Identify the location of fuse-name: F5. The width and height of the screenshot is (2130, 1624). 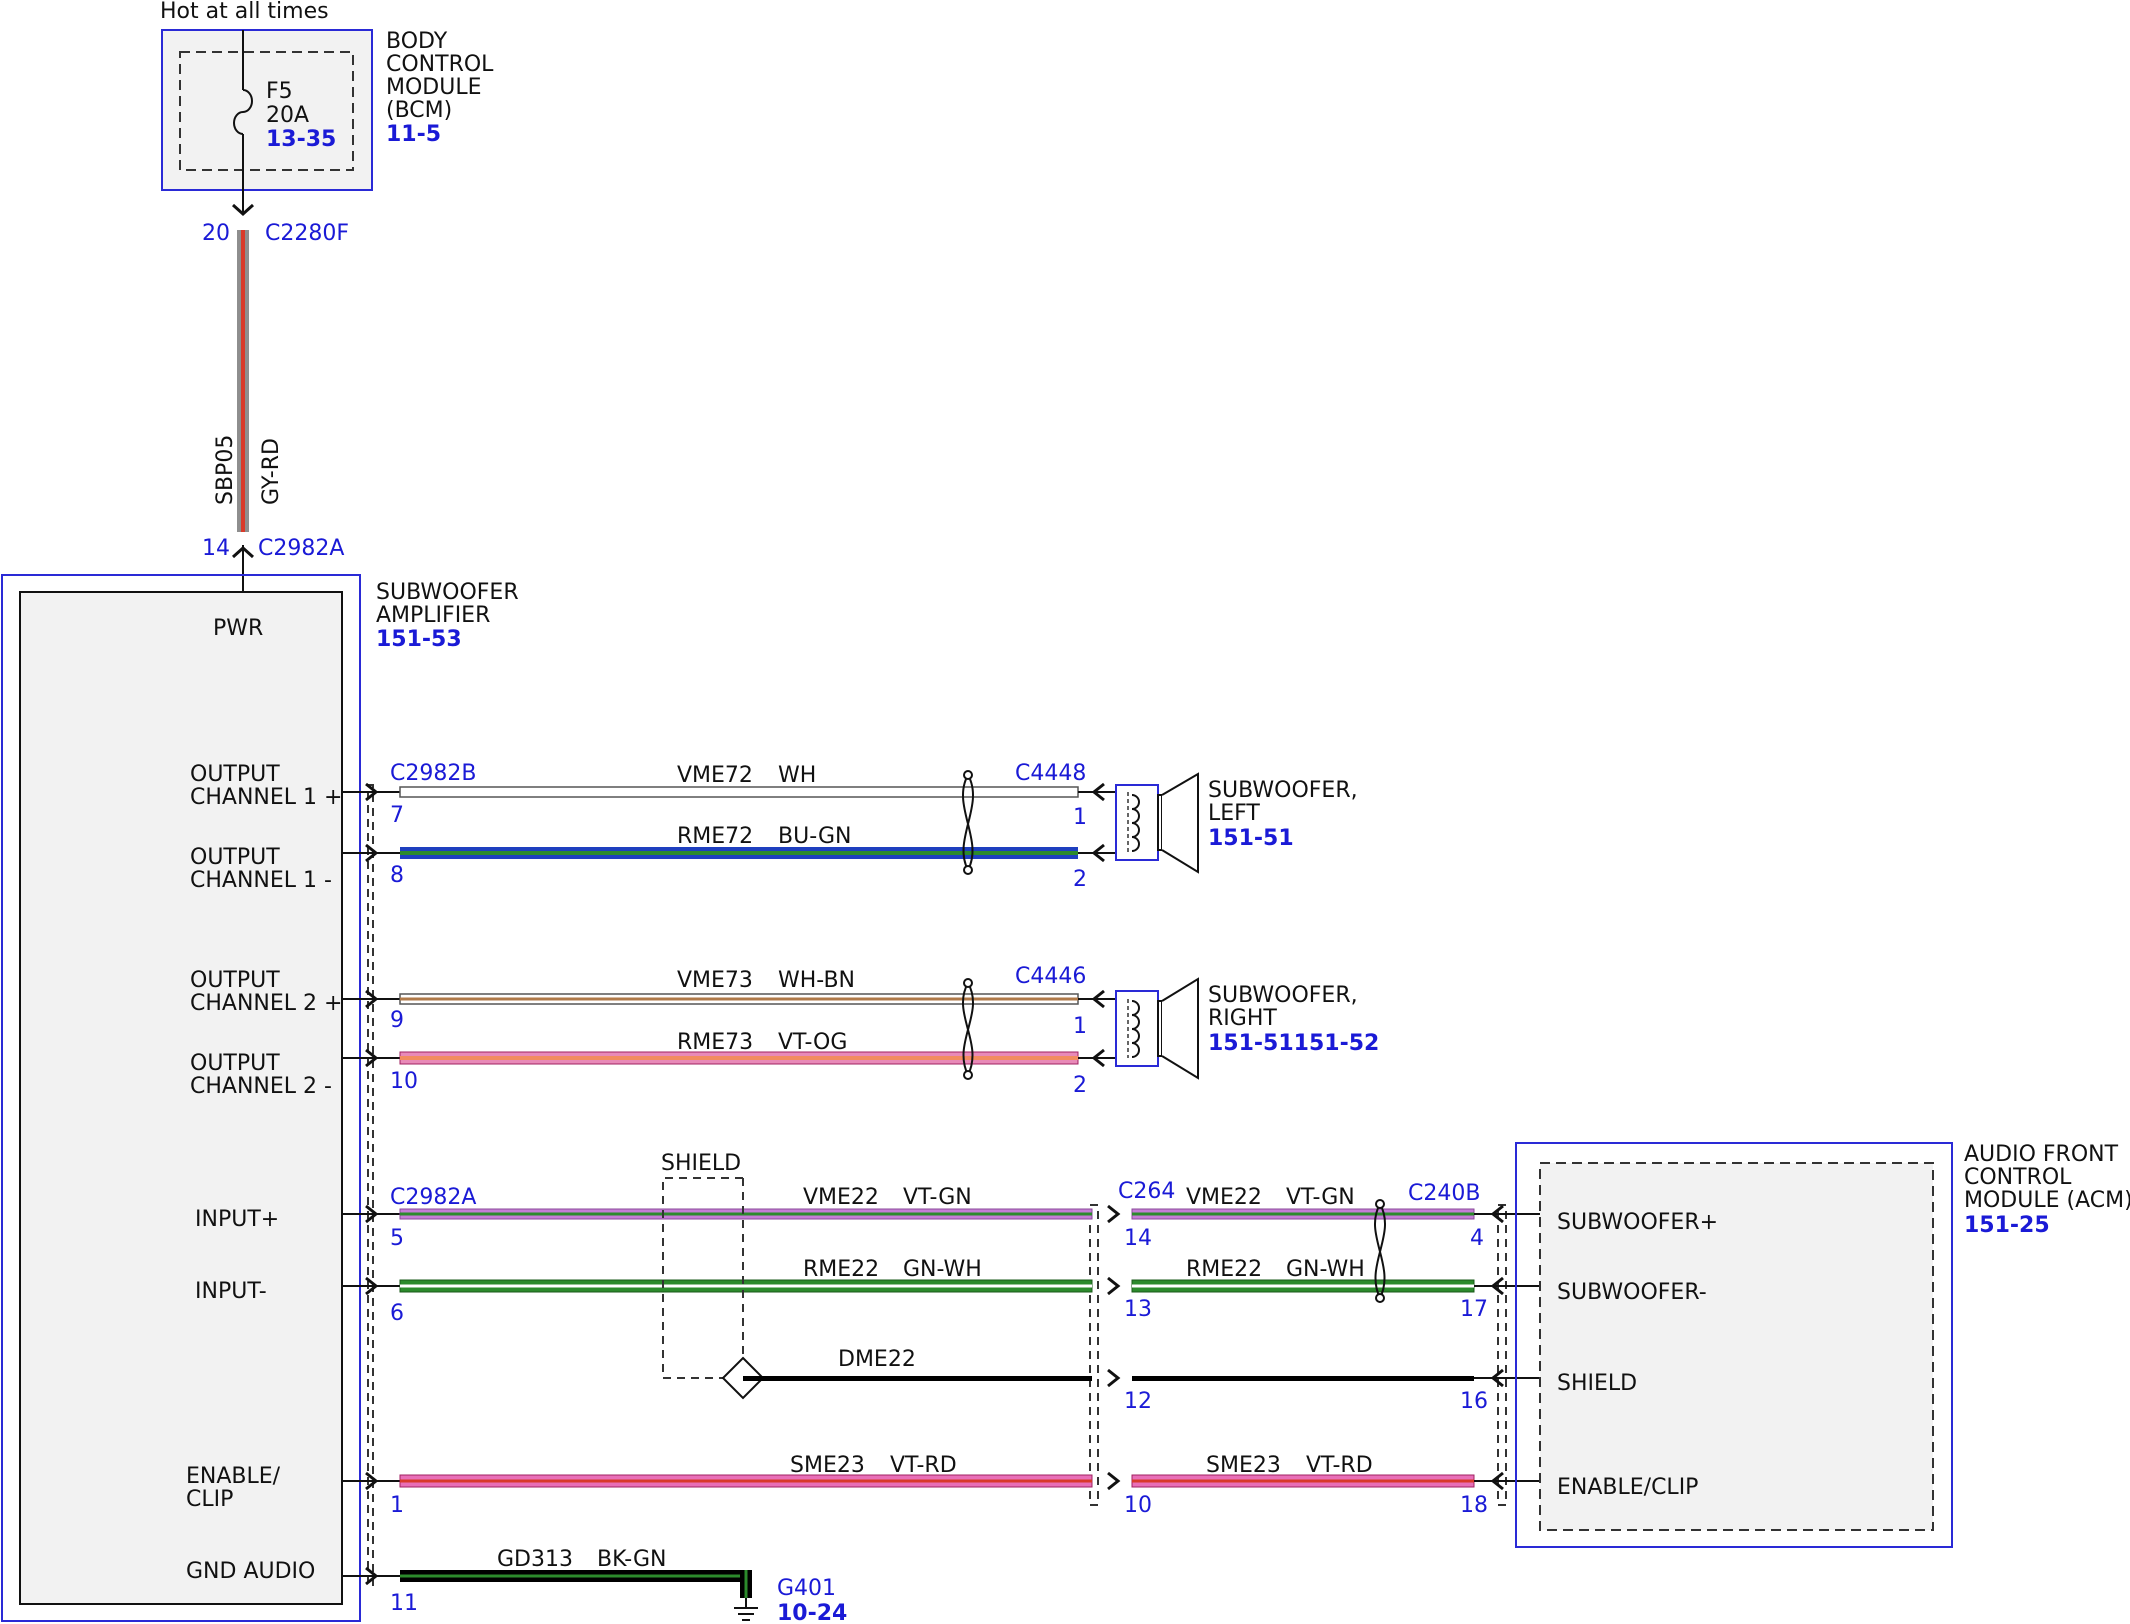
(279, 91).